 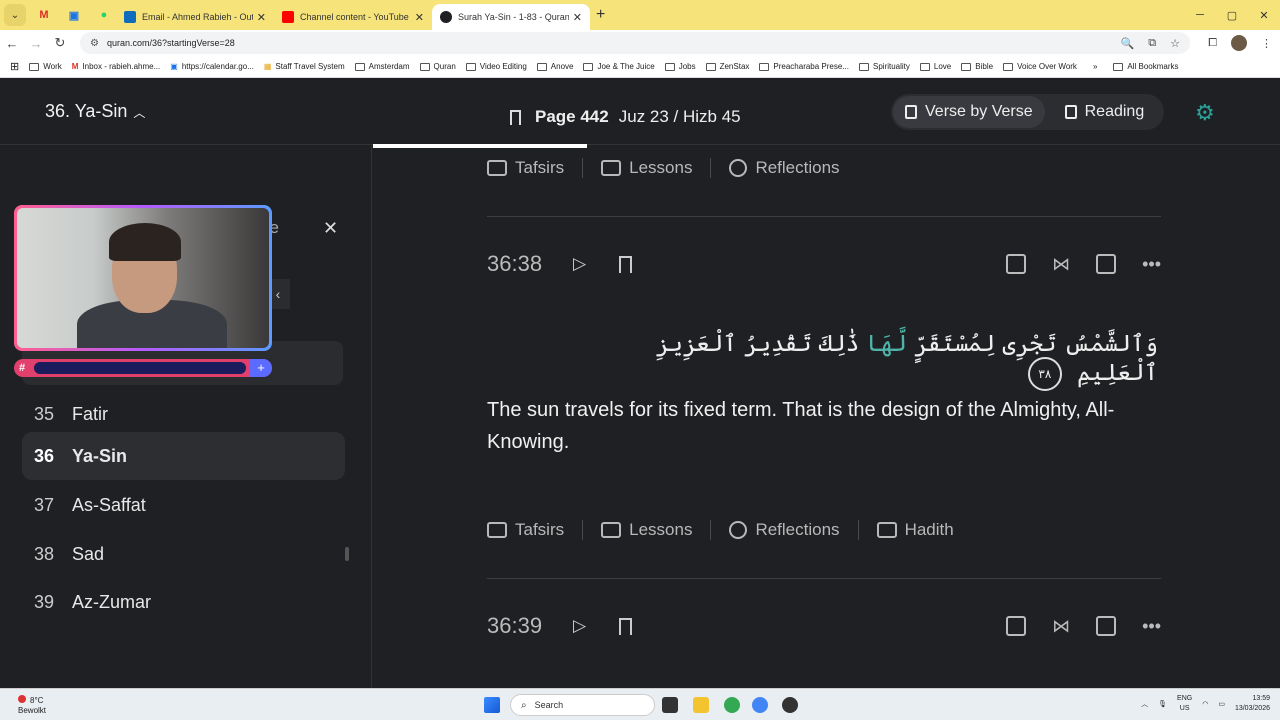 I want to click on file-explorer-icon, so click(x=701, y=705).